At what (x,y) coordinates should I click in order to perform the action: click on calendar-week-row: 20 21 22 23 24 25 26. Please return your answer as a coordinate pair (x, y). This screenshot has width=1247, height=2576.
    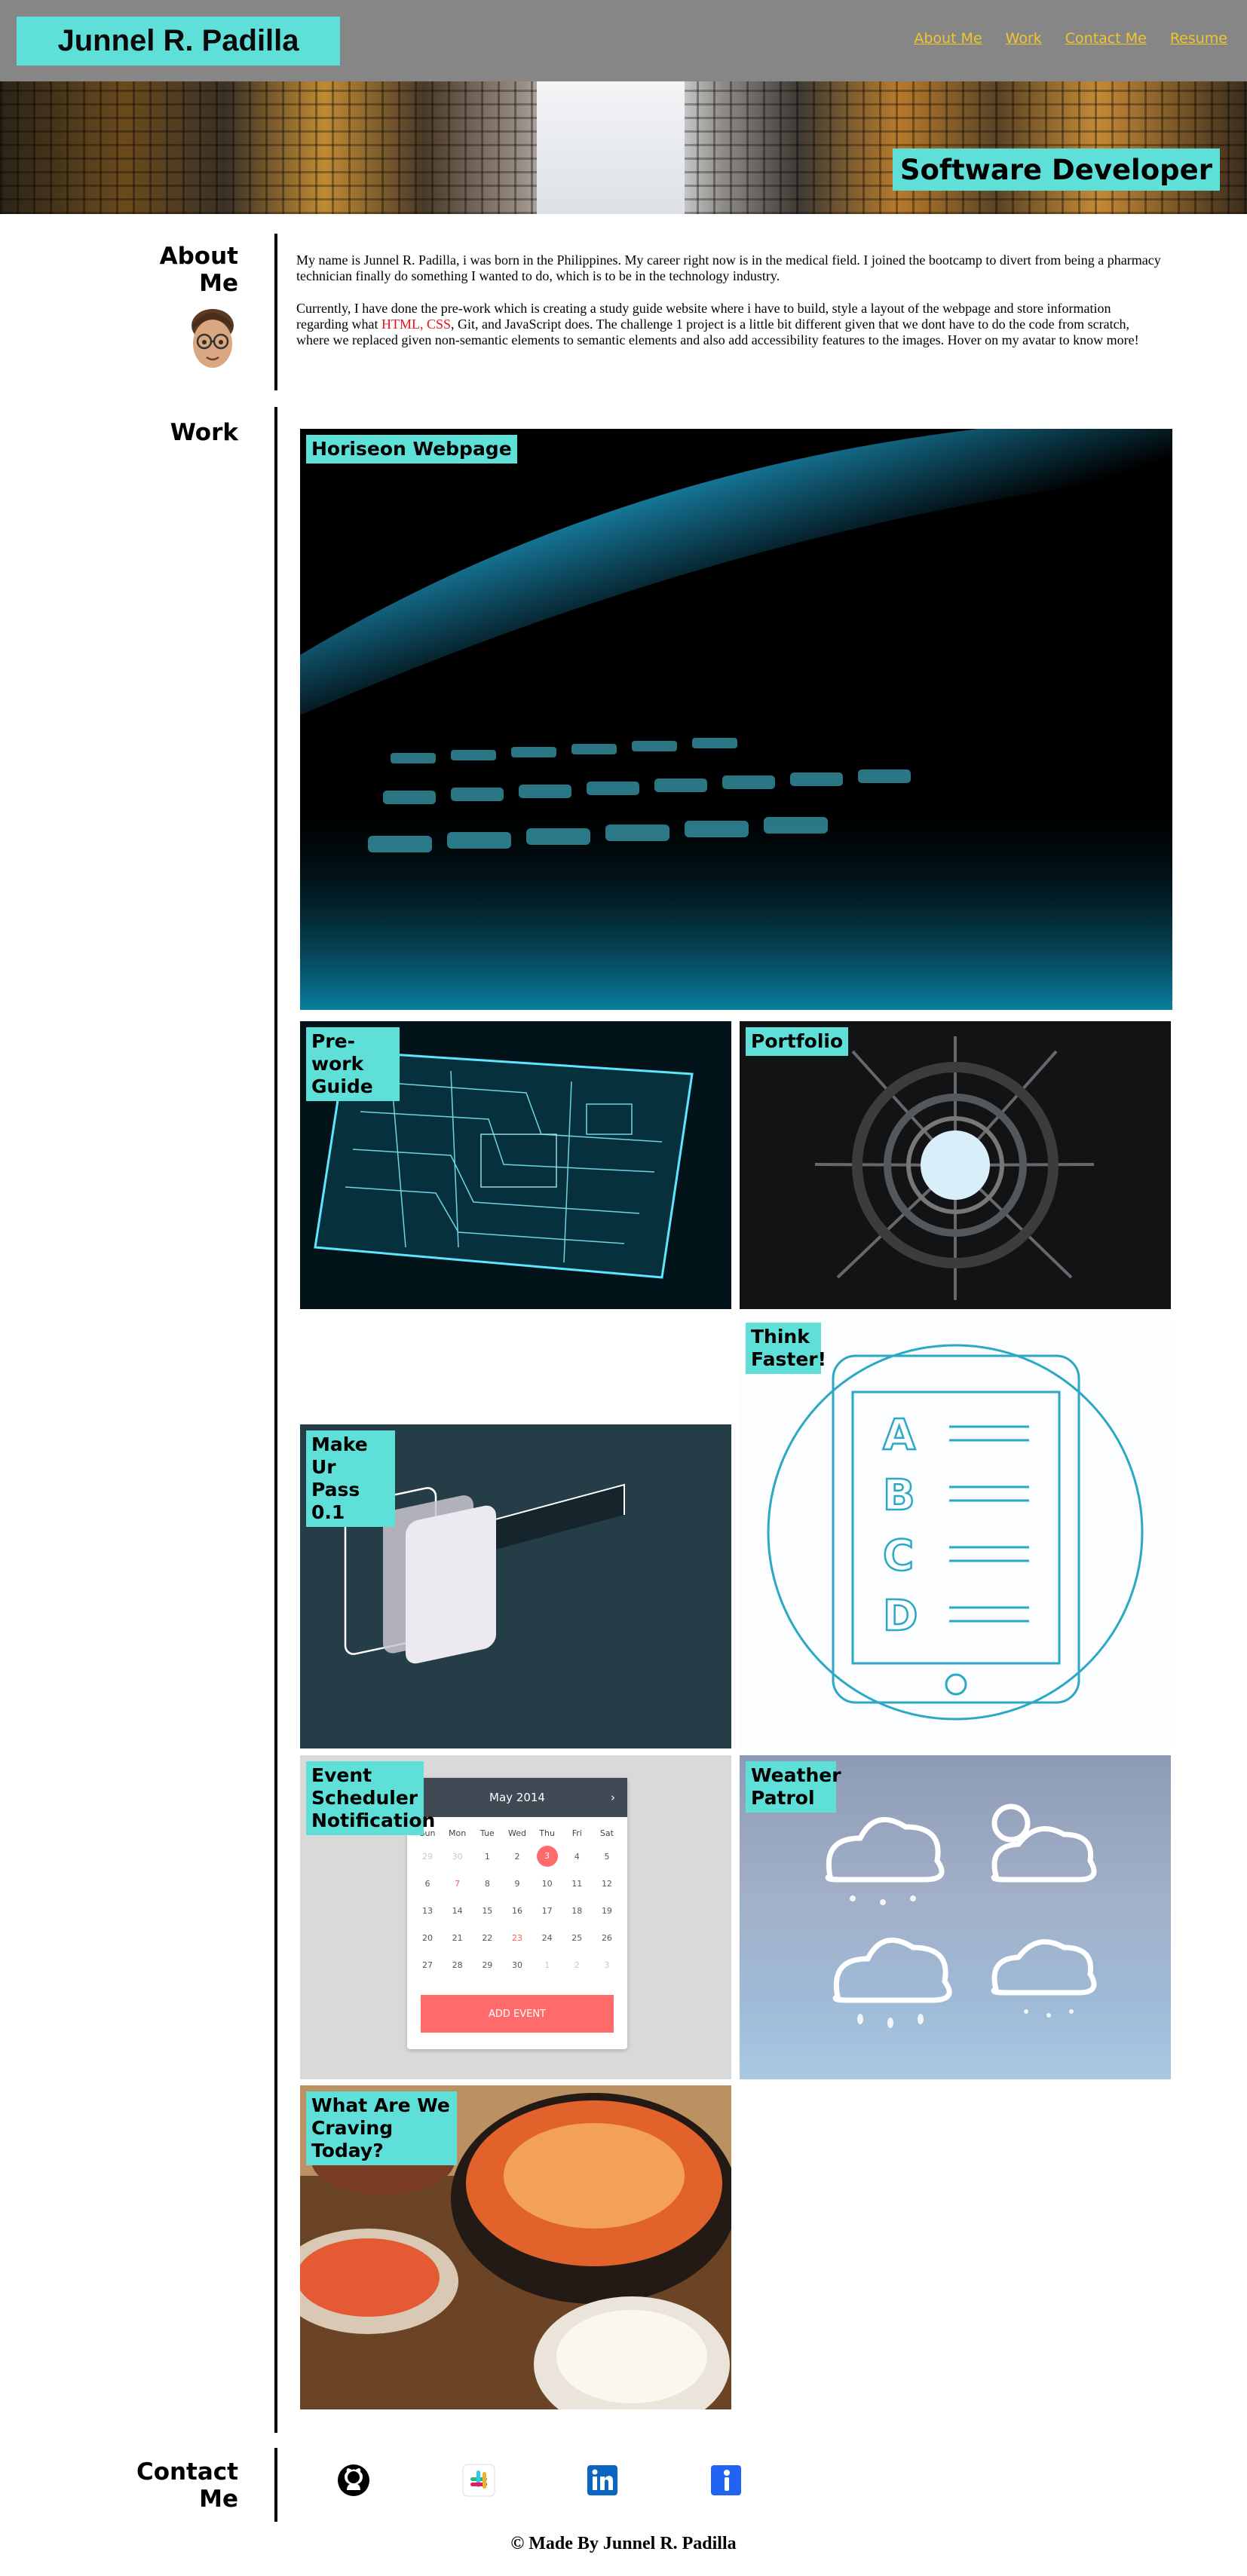
    Looking at the image, I should click on (517, 1938).